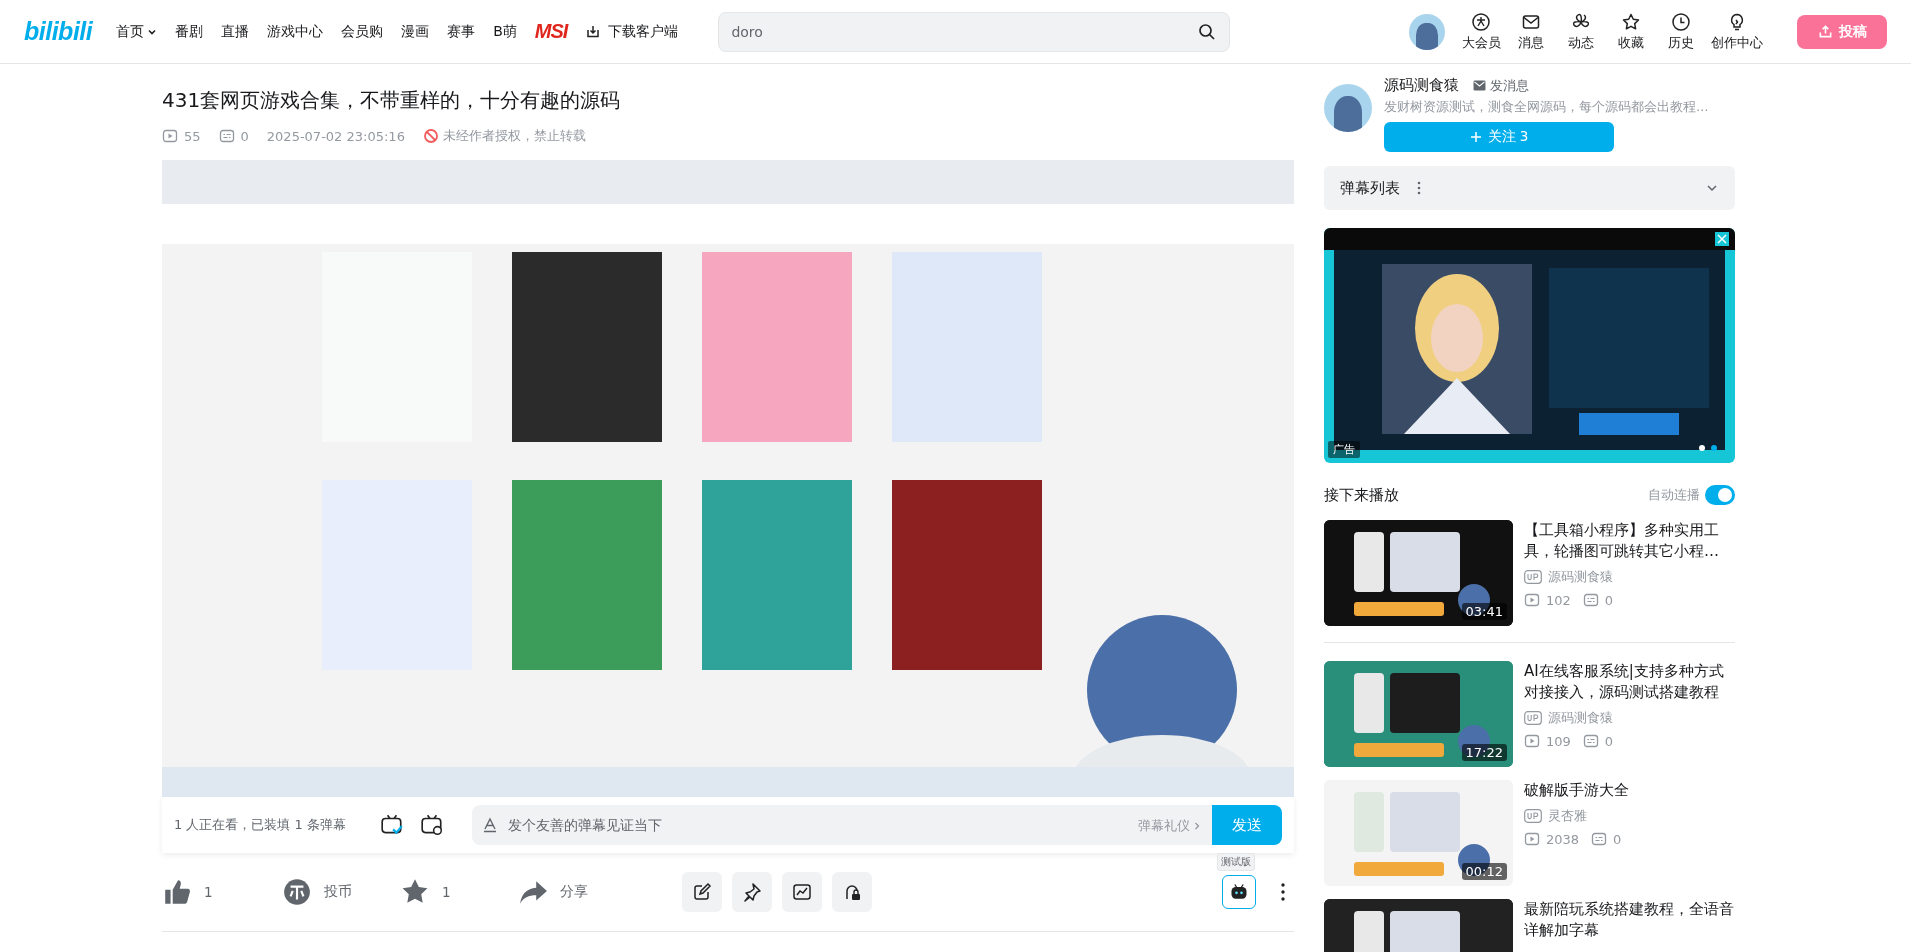 This screenshot has height=952, width=1911. I want to click on header-action: 消息, so click(1531, 31).